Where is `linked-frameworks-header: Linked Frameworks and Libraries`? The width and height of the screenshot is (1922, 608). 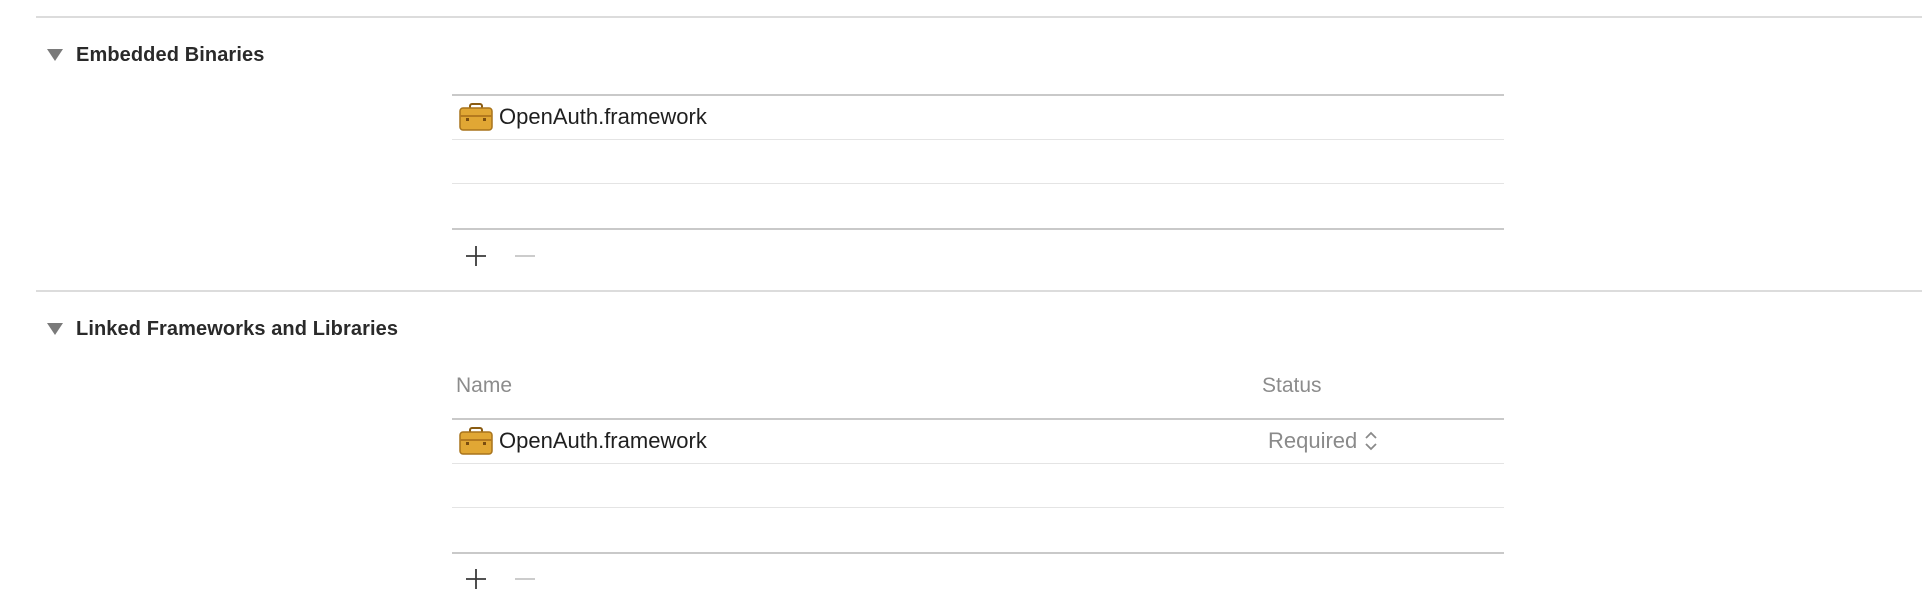 linked-frameworks-header: Linked Frameworks and Libraries is located at coordinates (222, 329).